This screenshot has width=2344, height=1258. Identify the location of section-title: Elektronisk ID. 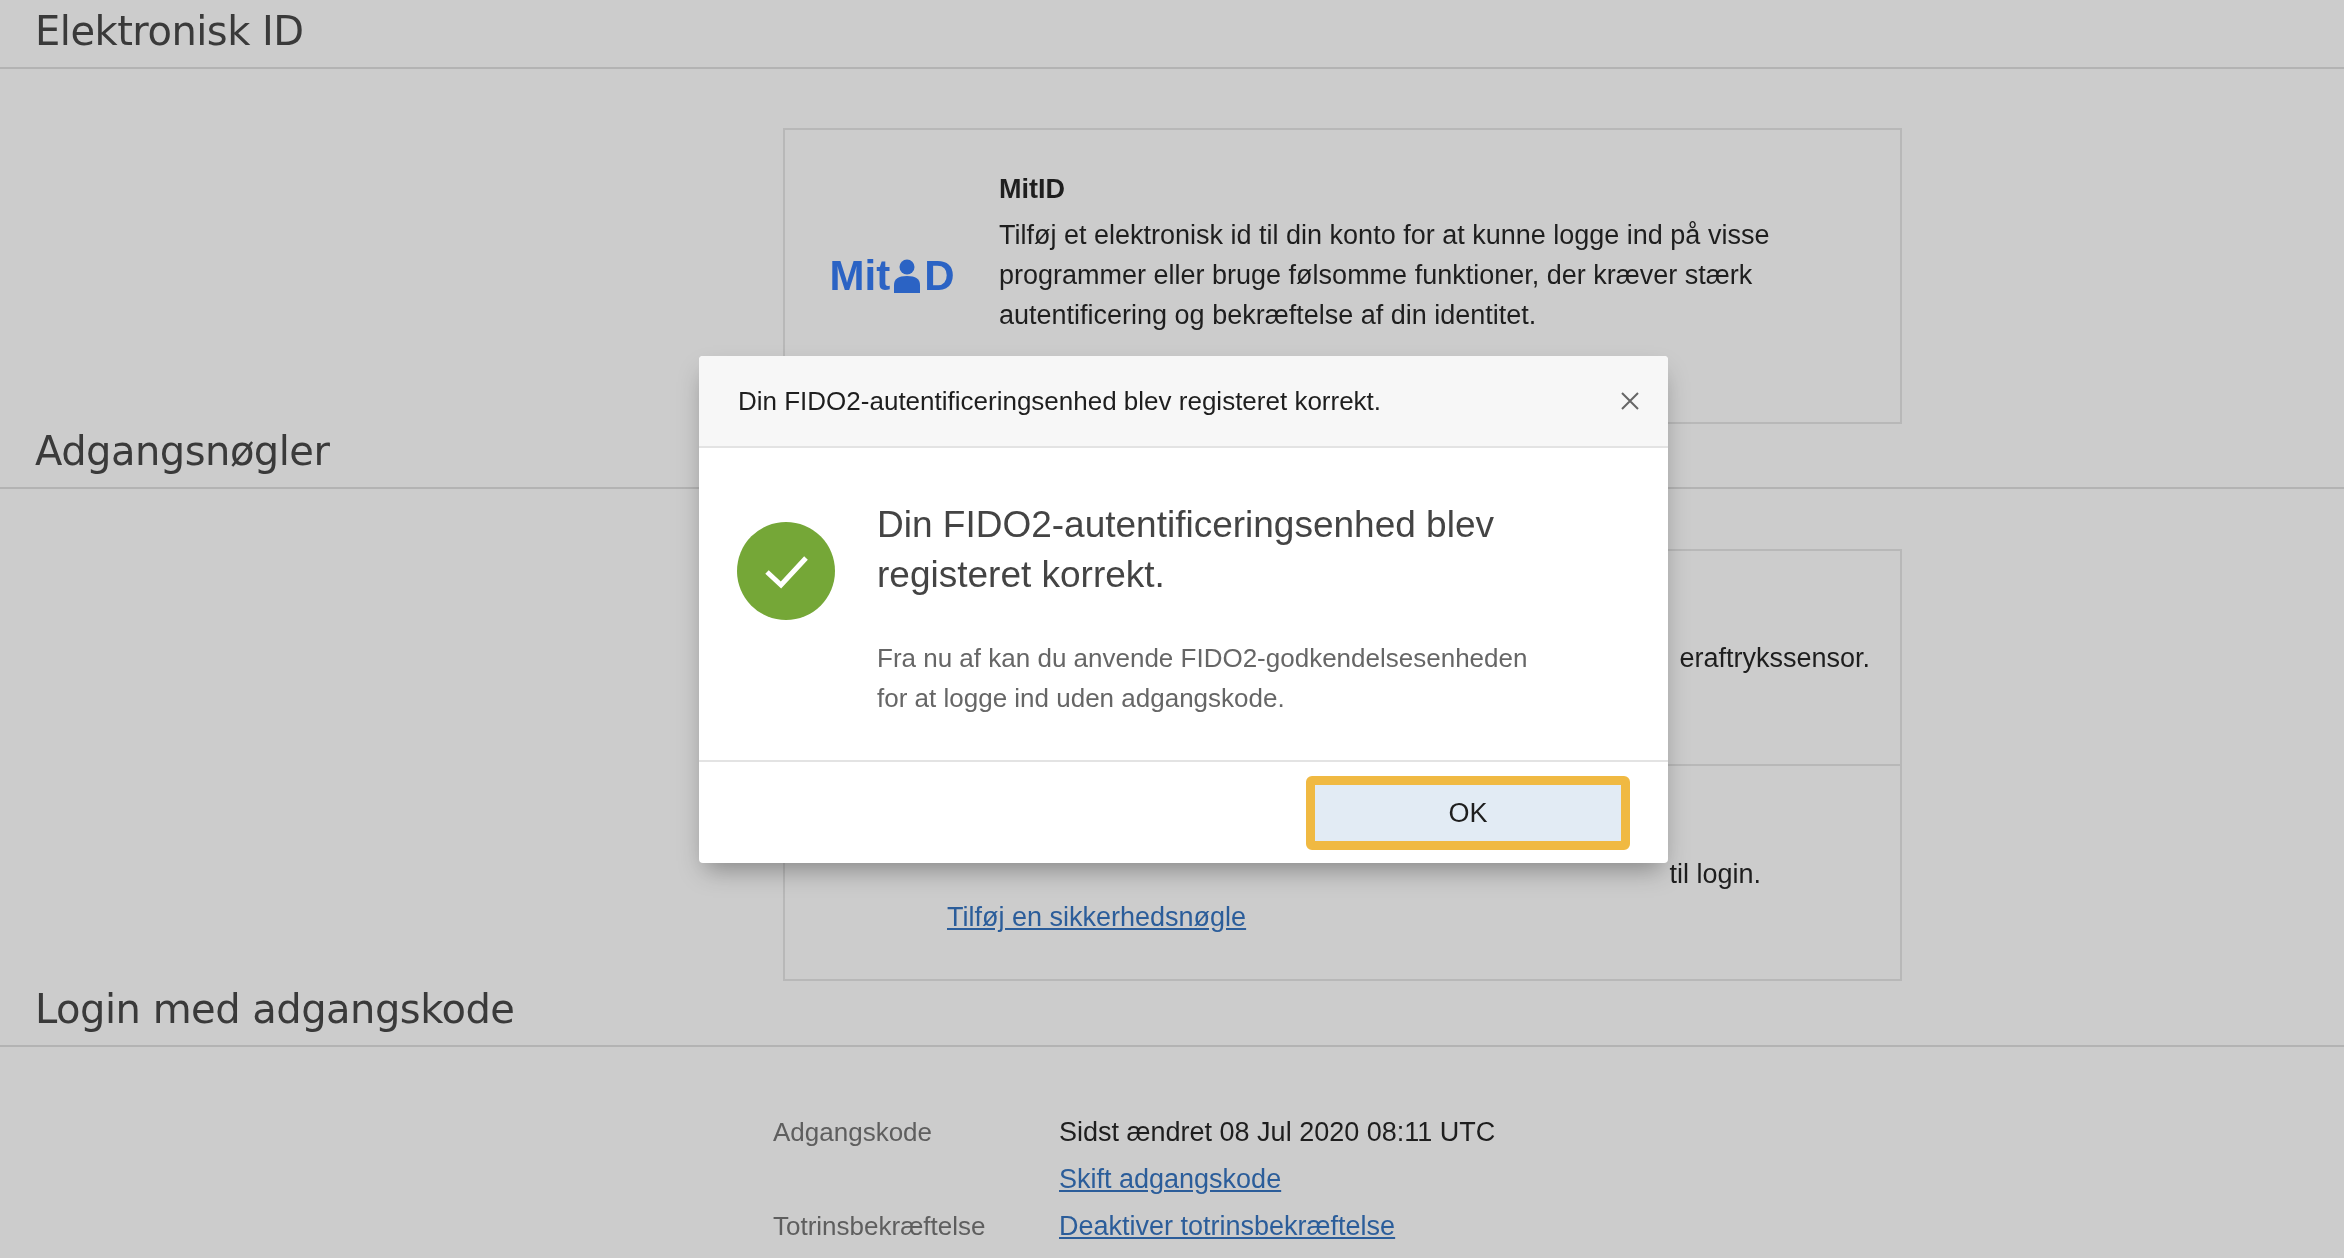
(169, 31).